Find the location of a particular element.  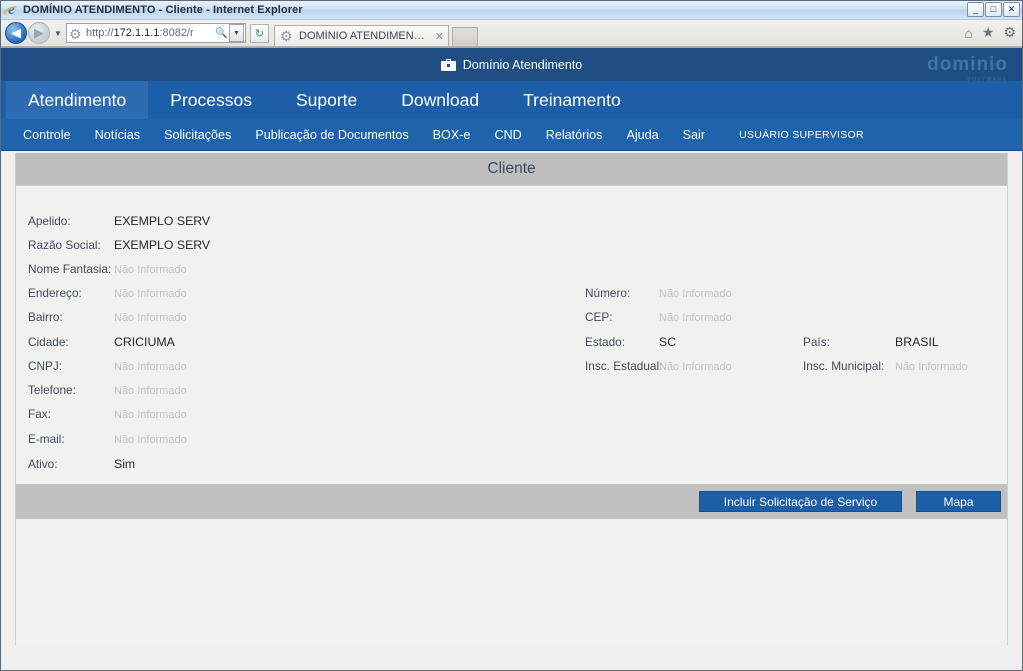

home-icon: ⌂ is located at coordinates (968, 33).